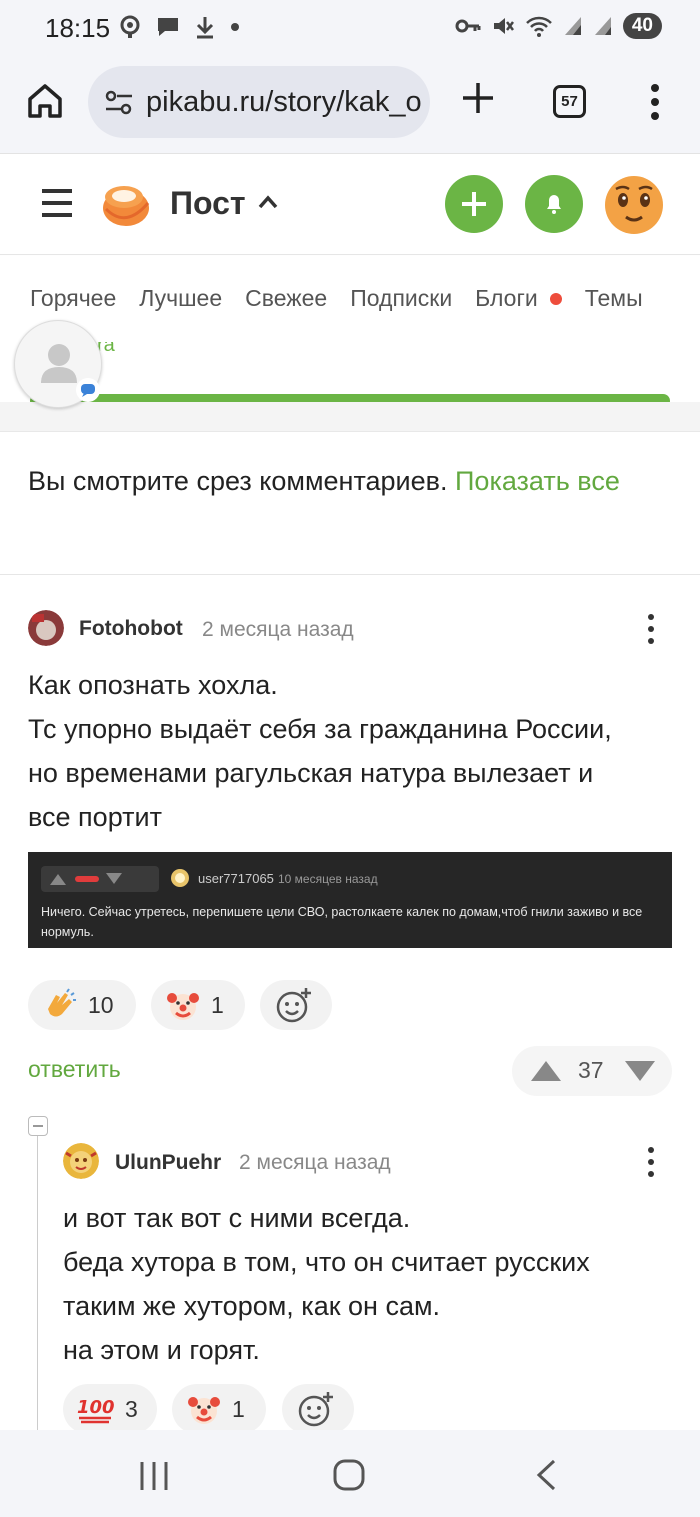  I want to click on comment-line: на этом и горят., so click(161, 1350).